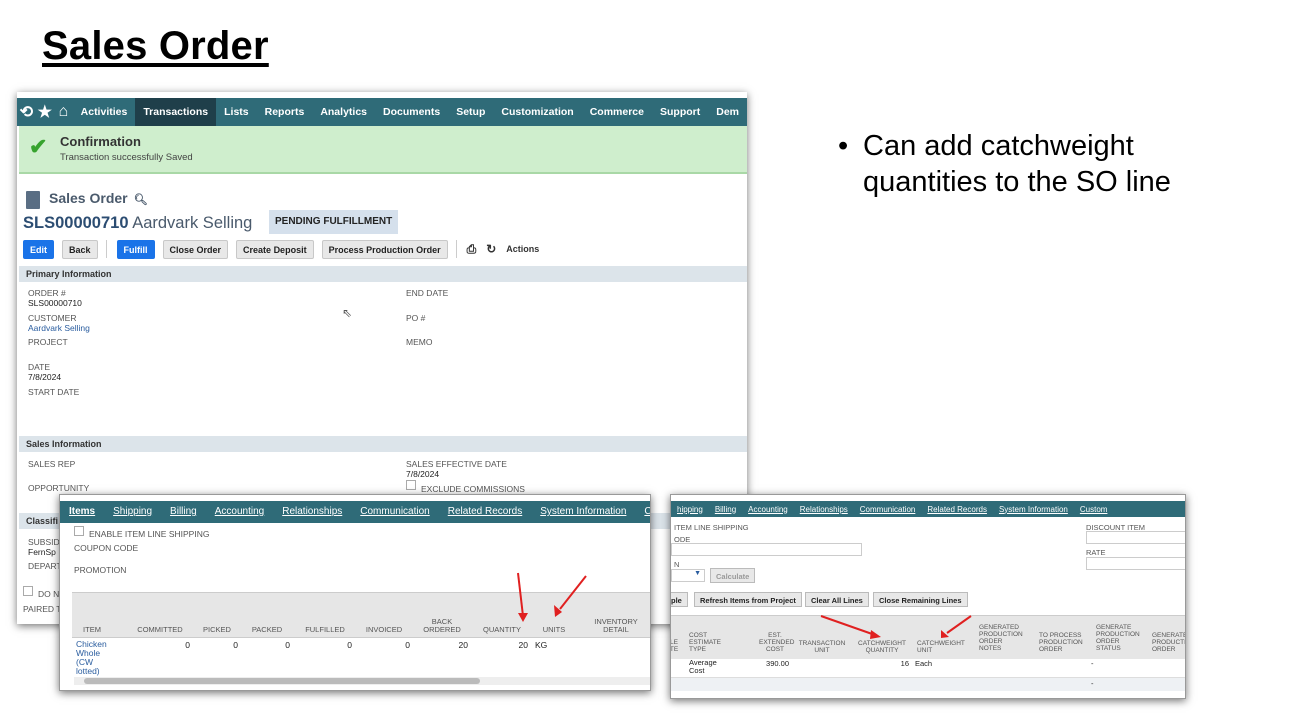  I want to click on horizontal-scrollbar, so click(362, 681).